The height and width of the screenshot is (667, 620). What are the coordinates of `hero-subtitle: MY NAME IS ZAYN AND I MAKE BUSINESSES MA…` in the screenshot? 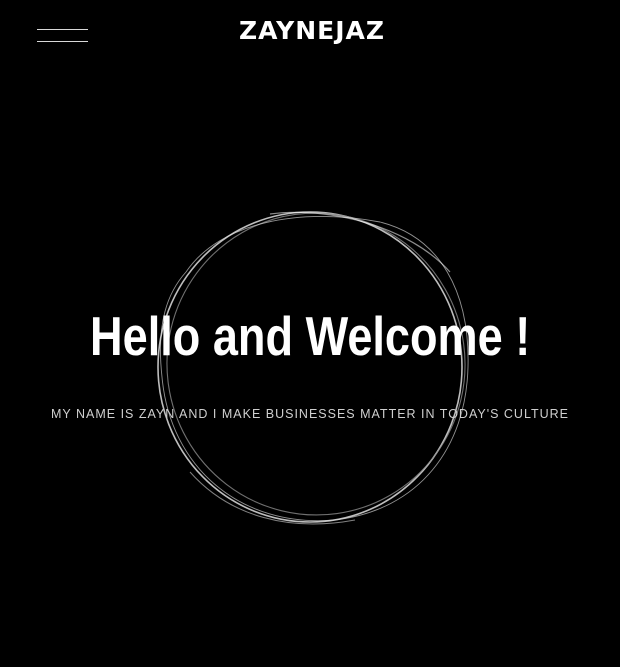 It's located at (310, 414).